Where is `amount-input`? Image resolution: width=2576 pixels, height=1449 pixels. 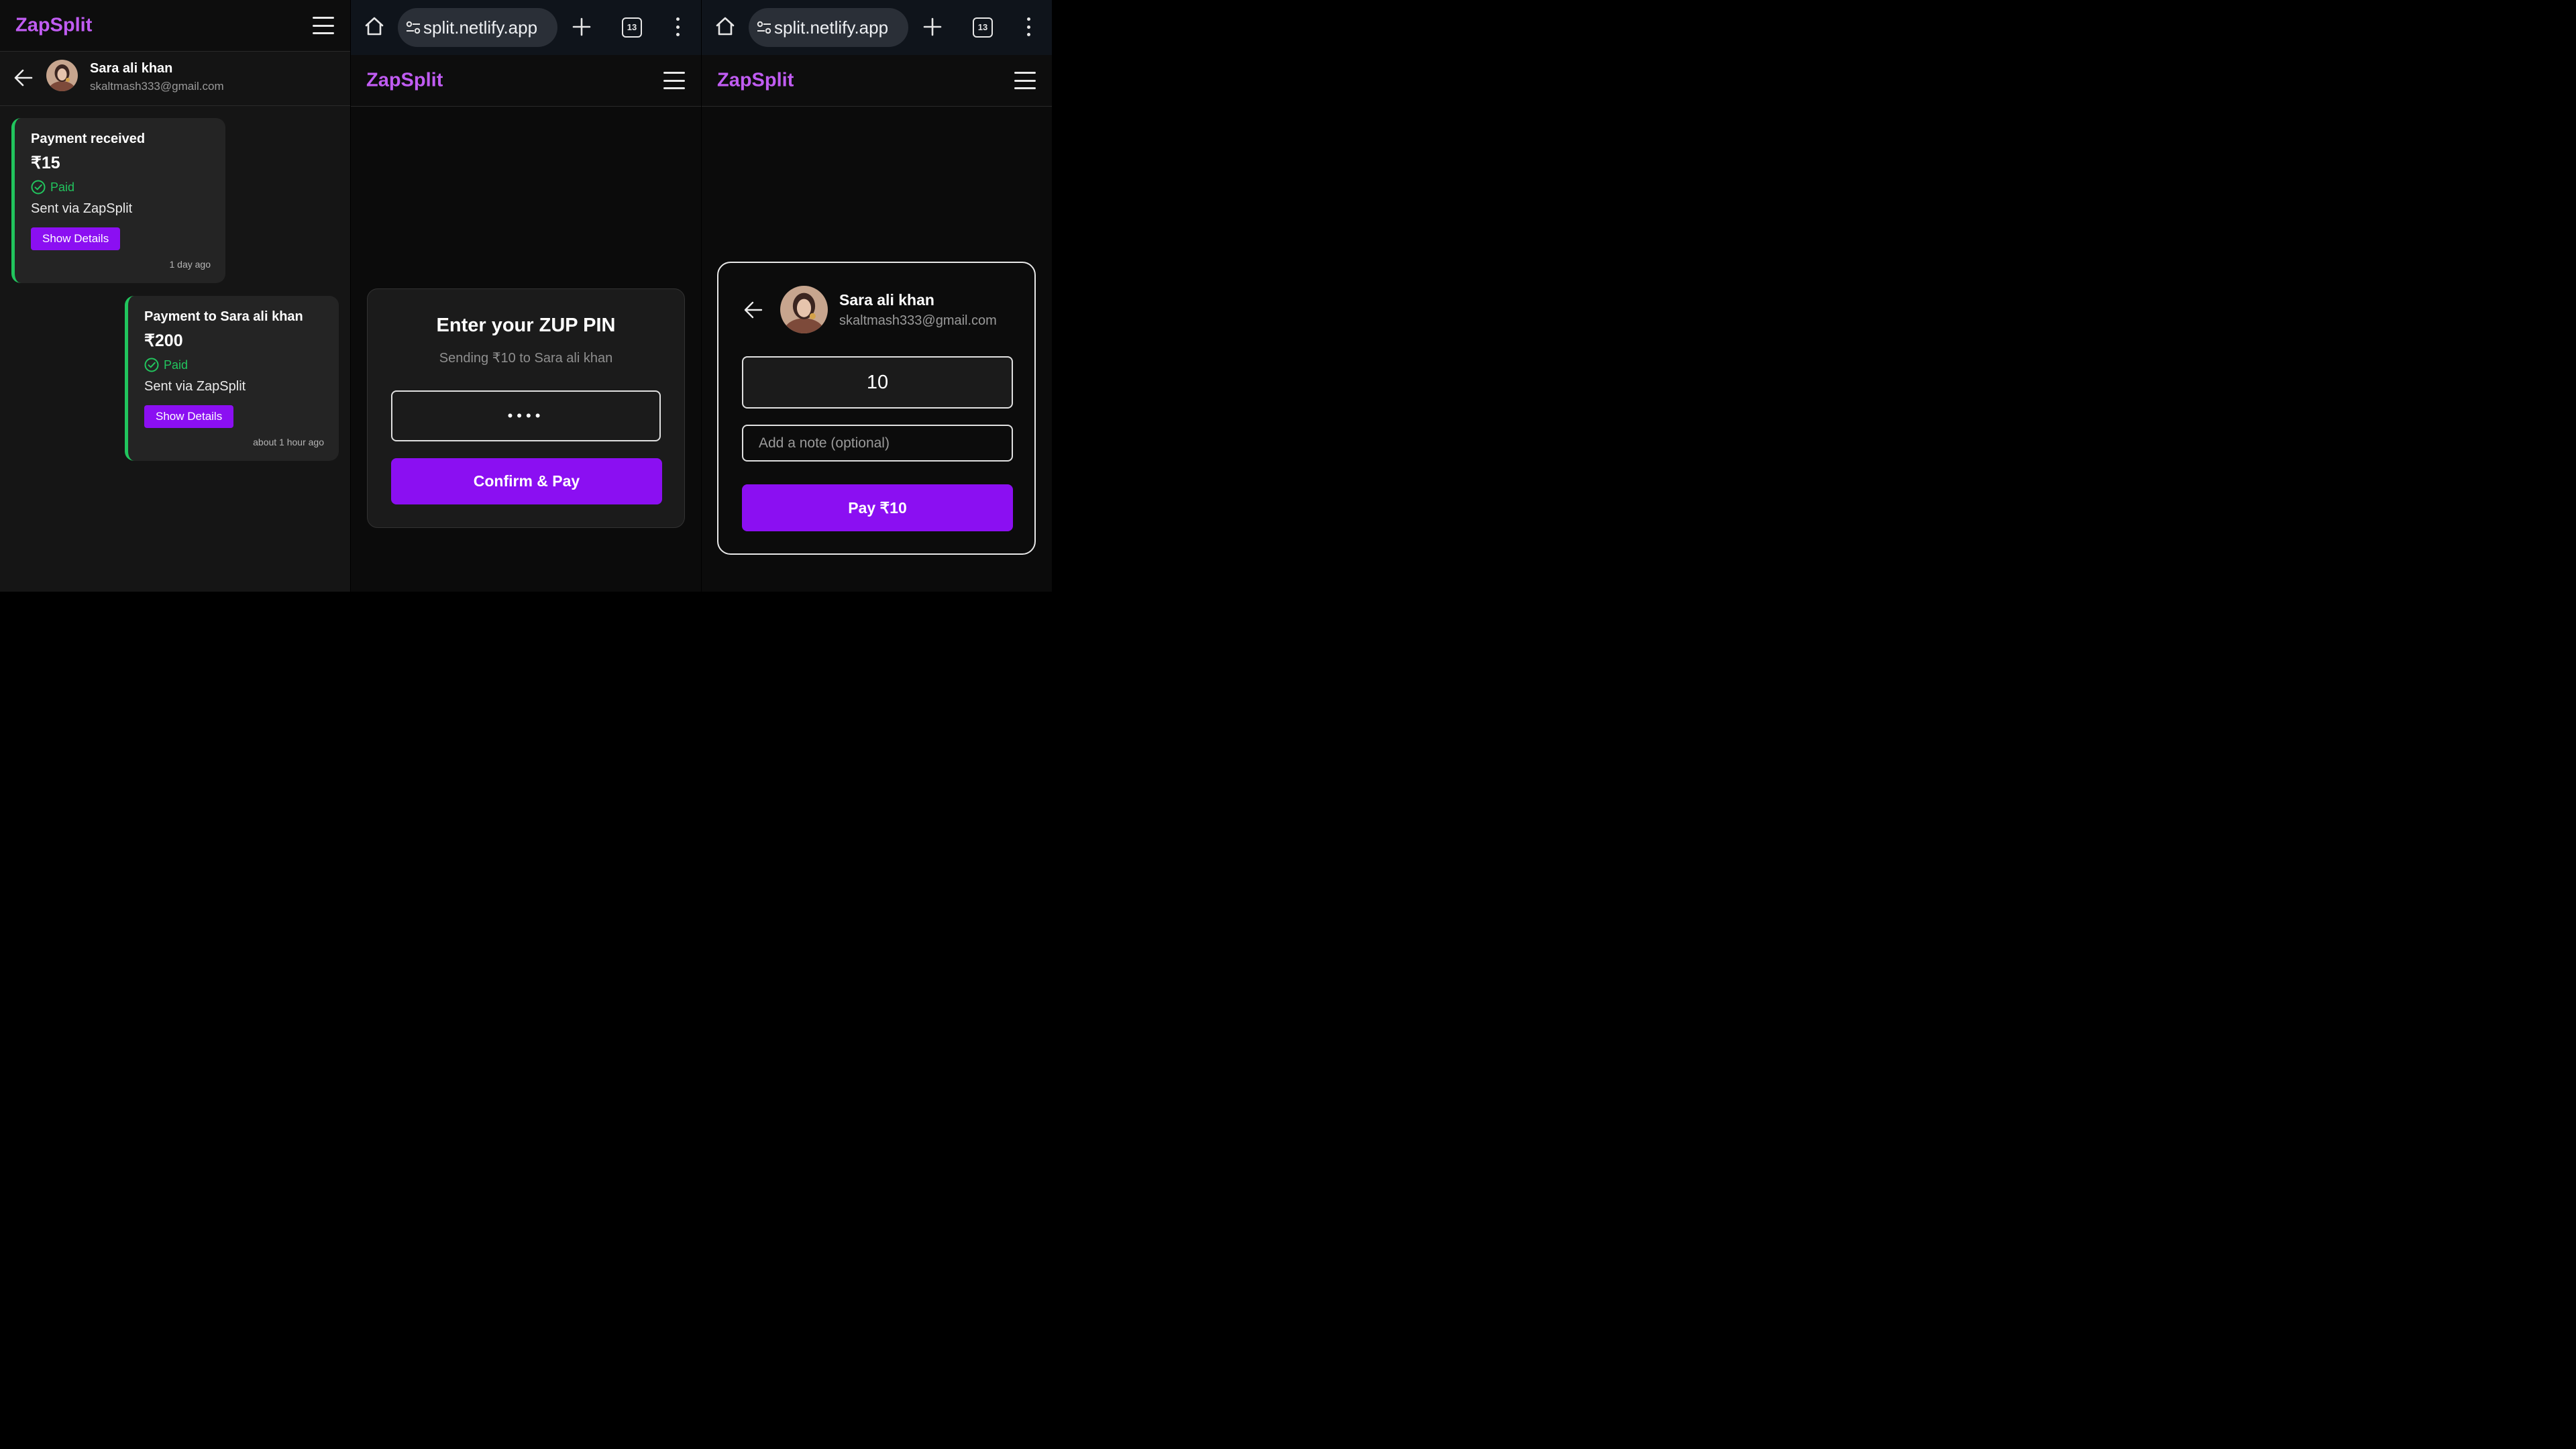
amount-input is located at coordinates (877, 382).